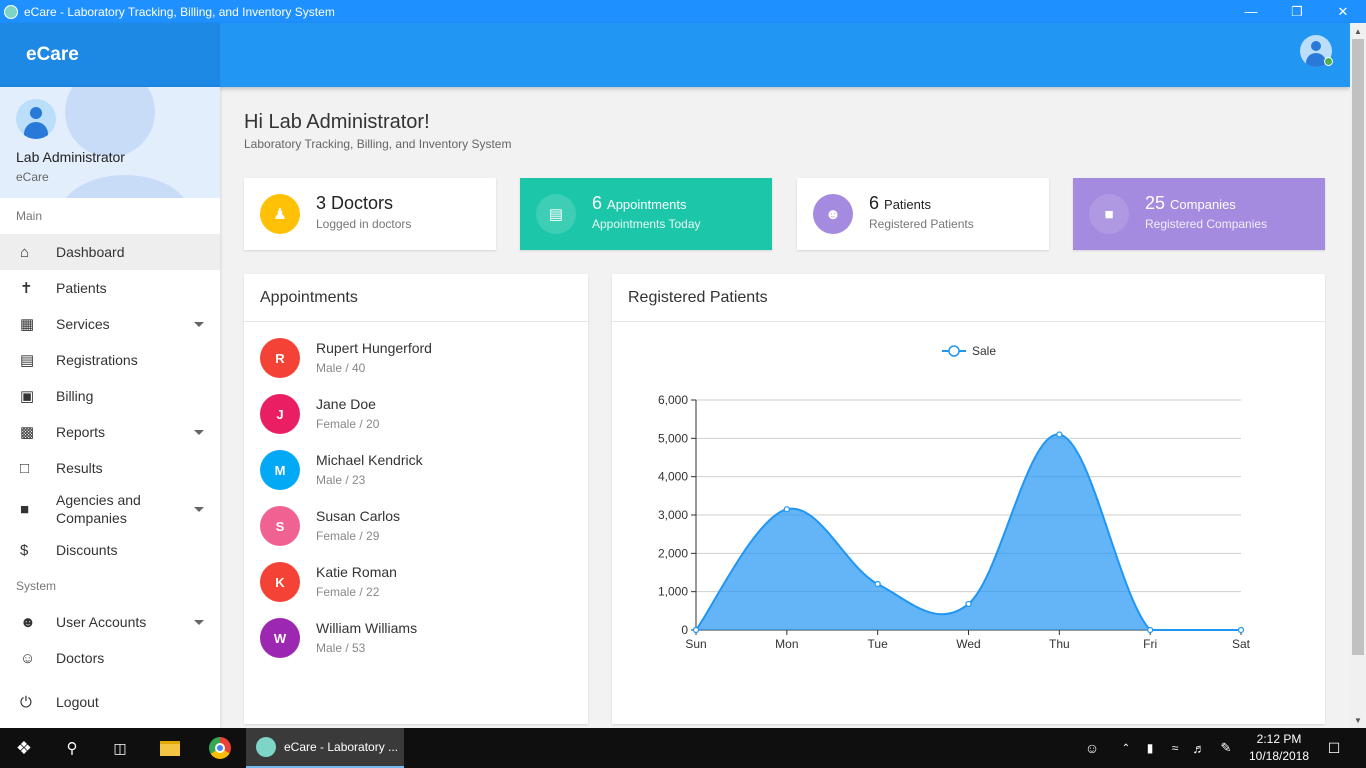 This screenshot has width=1366, height=768. What do you see at coordinates (280, 214) in the screenshot?
I see `doctor-icon: ♟` at bounding box center [280, 214].